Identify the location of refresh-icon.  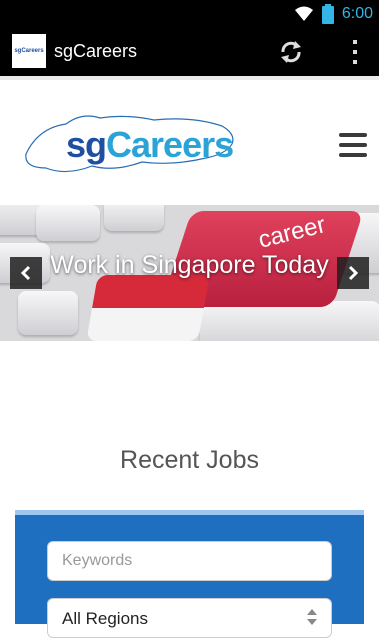
(291, 52).